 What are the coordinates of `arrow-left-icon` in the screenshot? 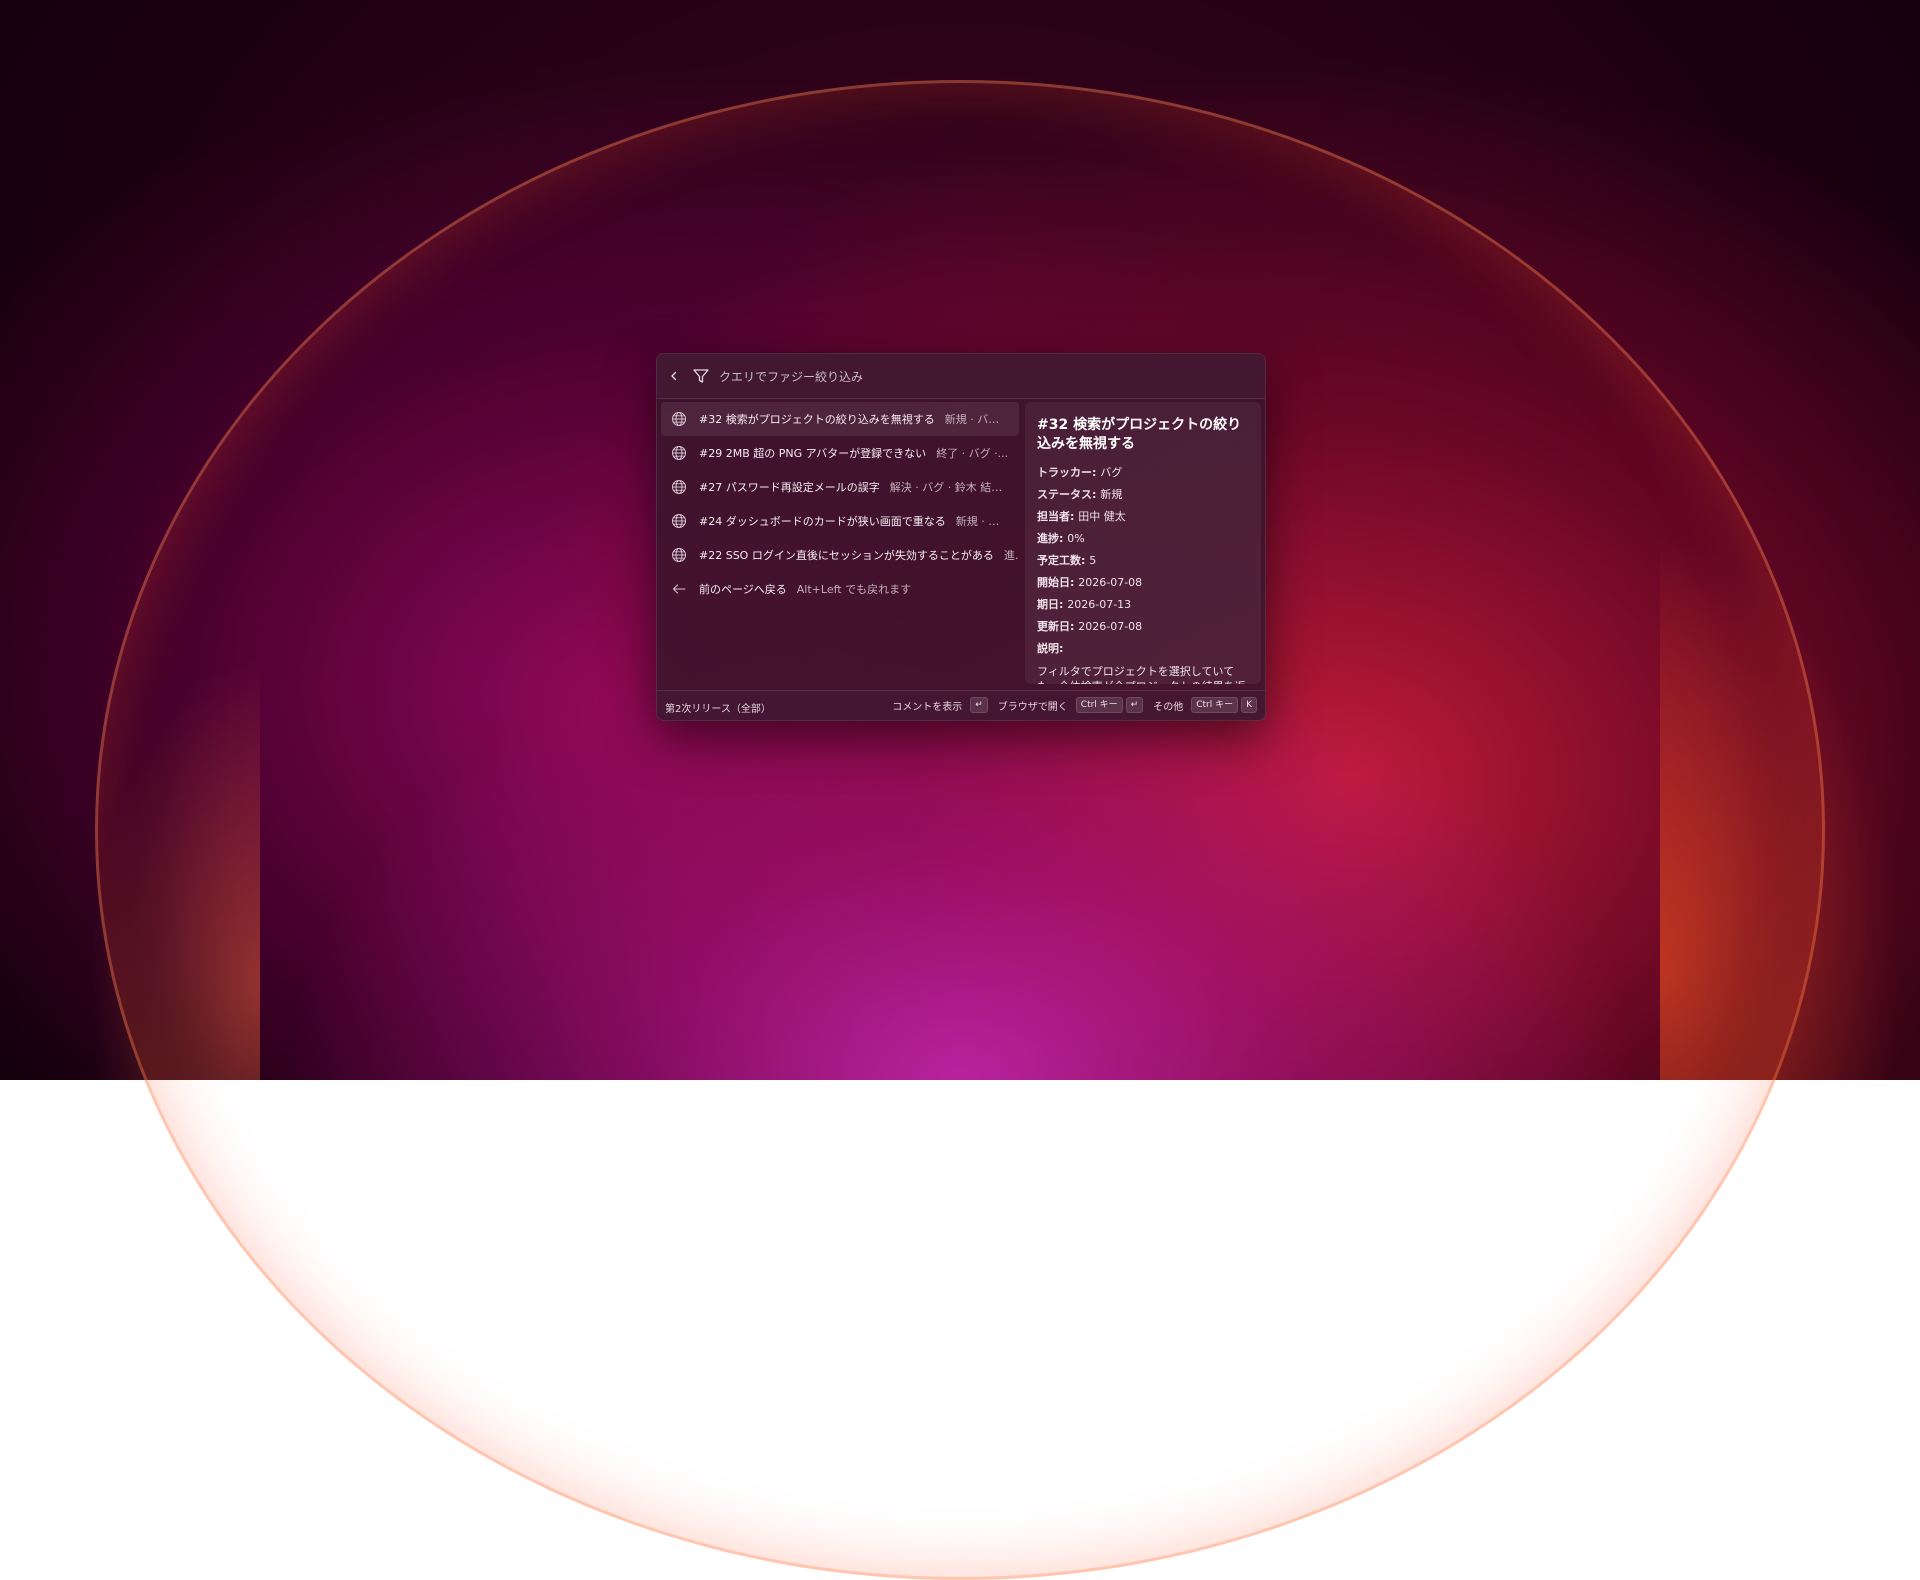 It's located at (679, 589).